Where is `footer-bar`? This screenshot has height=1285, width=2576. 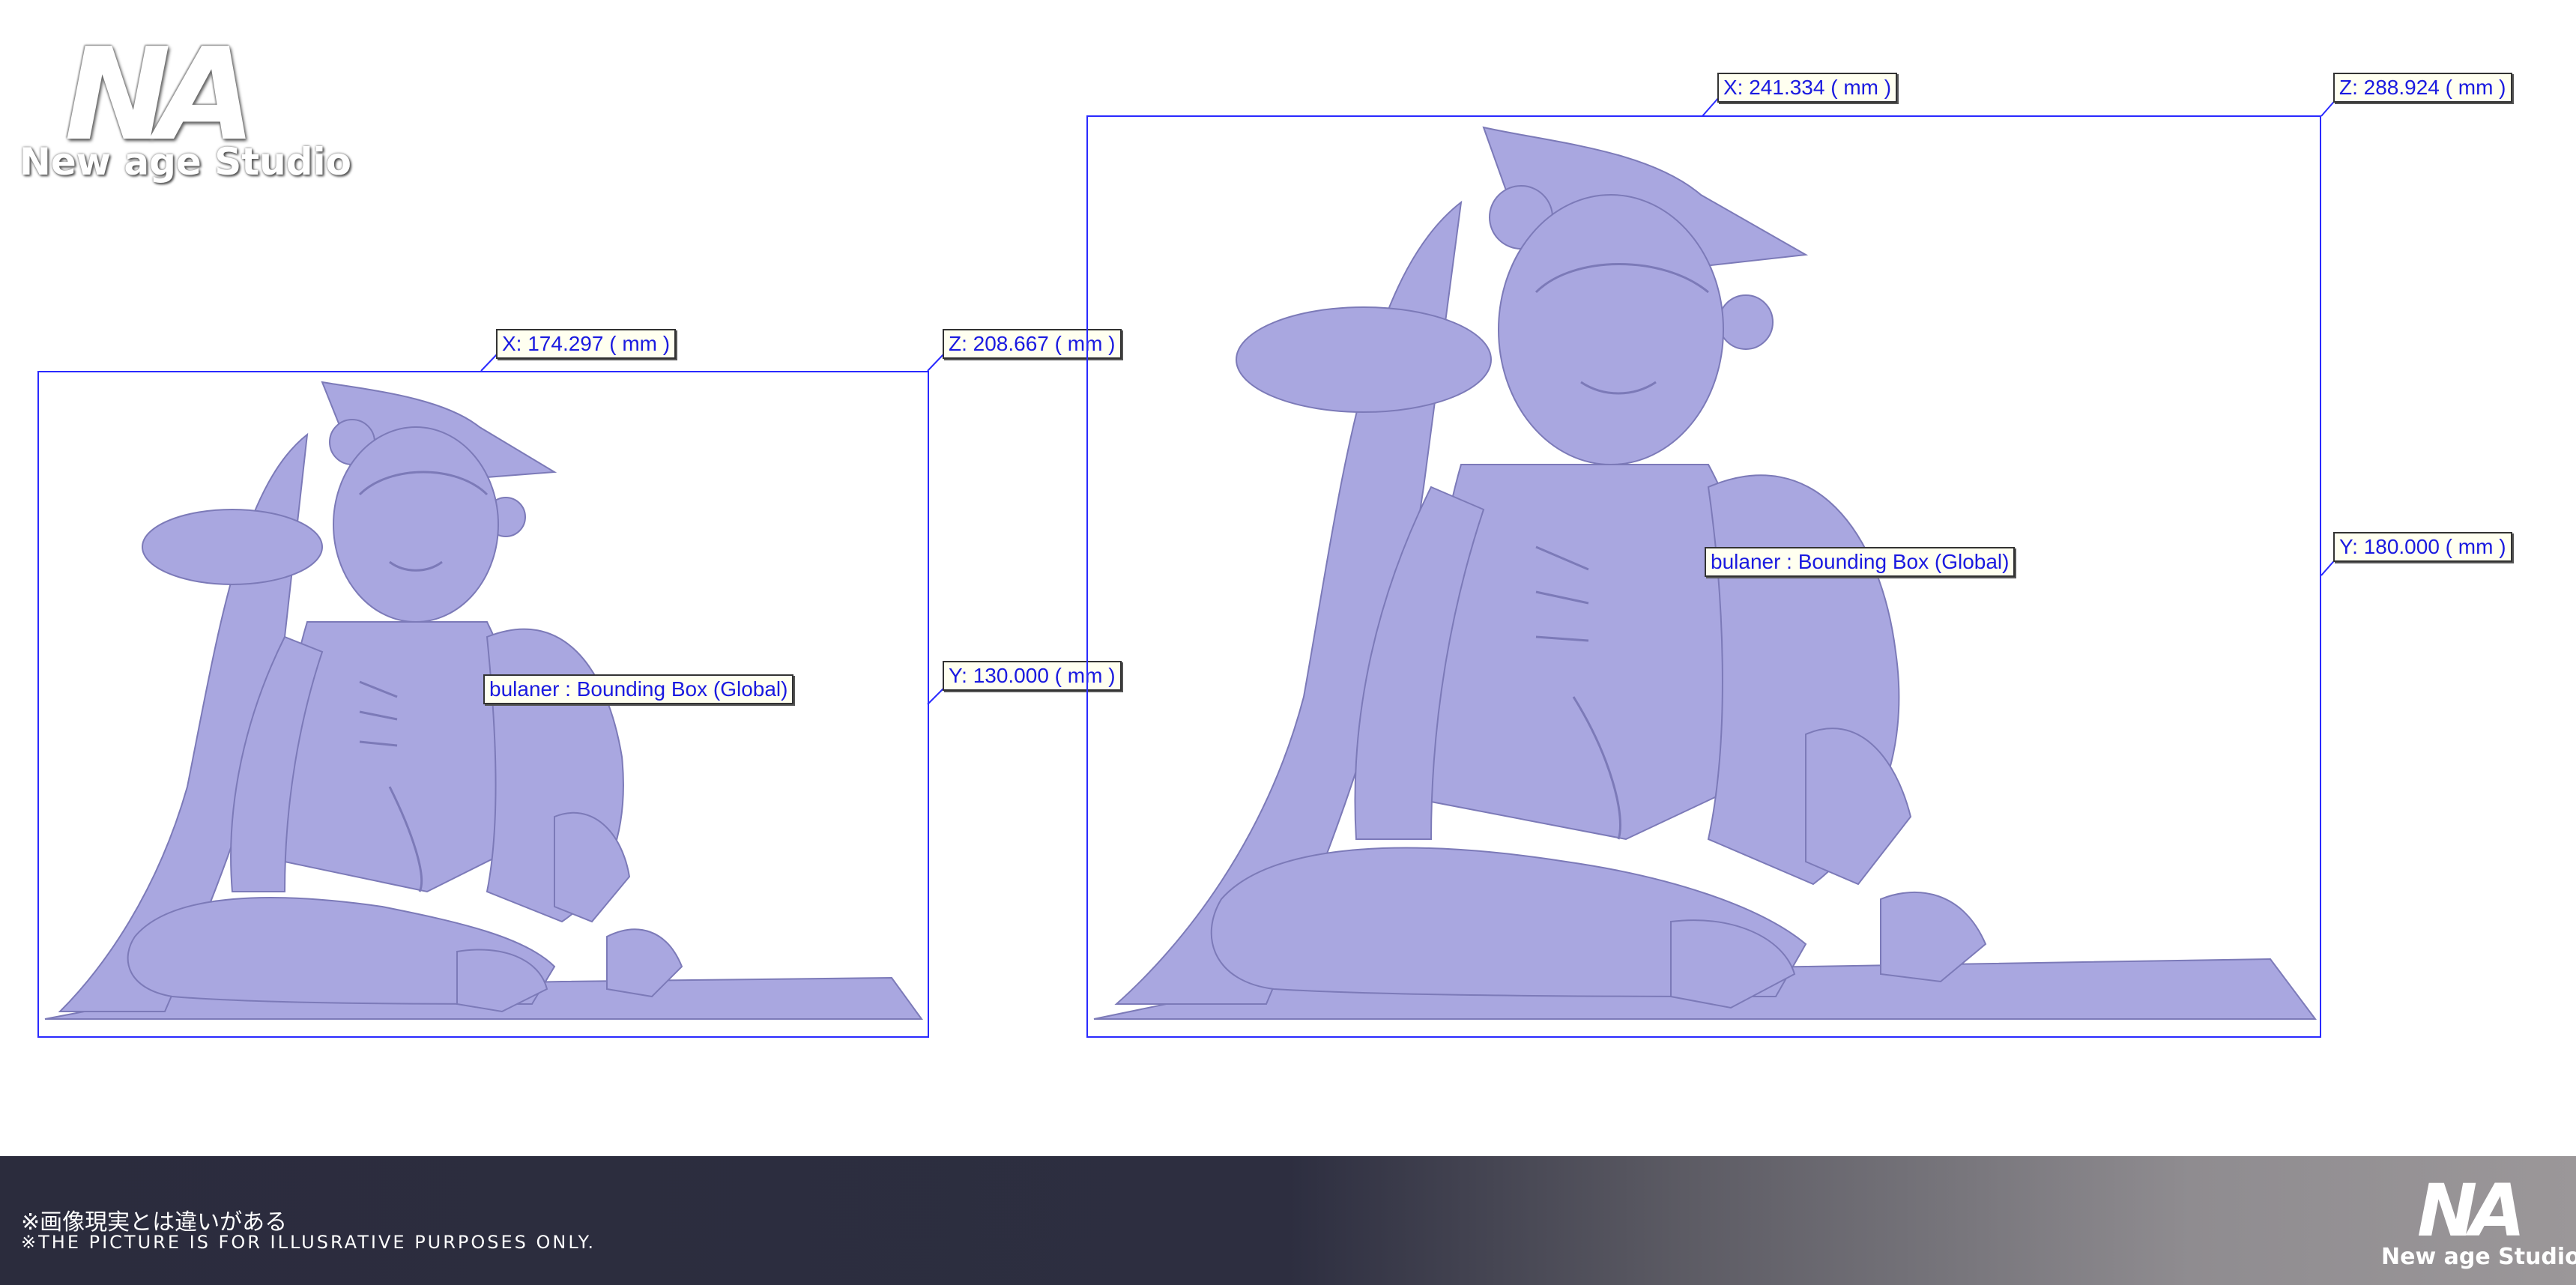
footer-bar is located at coordinates (1288, 1220).